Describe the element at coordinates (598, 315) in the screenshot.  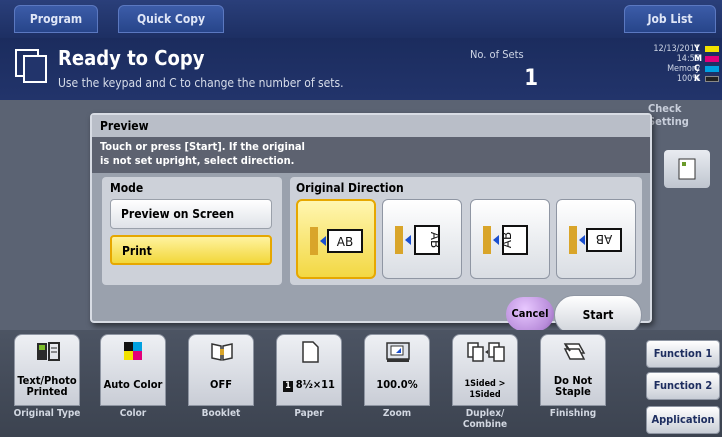
I see `start-button: Start` at that location.